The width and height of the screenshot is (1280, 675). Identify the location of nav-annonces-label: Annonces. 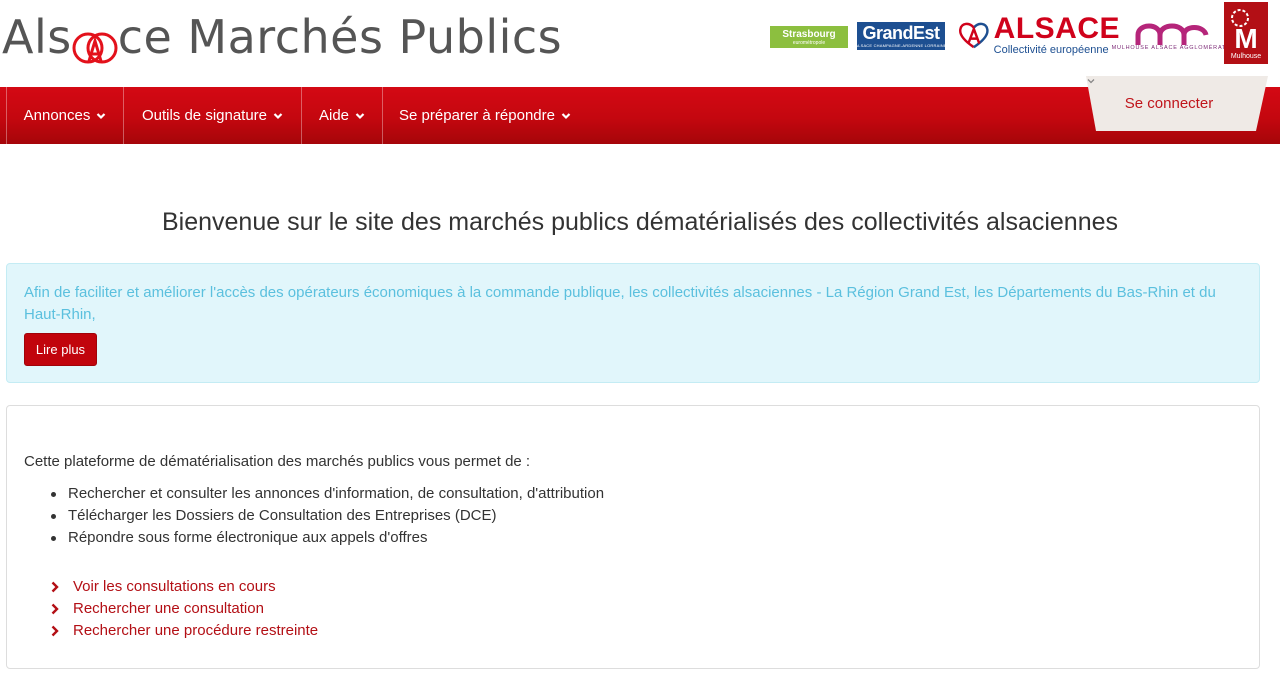
(57, 115).